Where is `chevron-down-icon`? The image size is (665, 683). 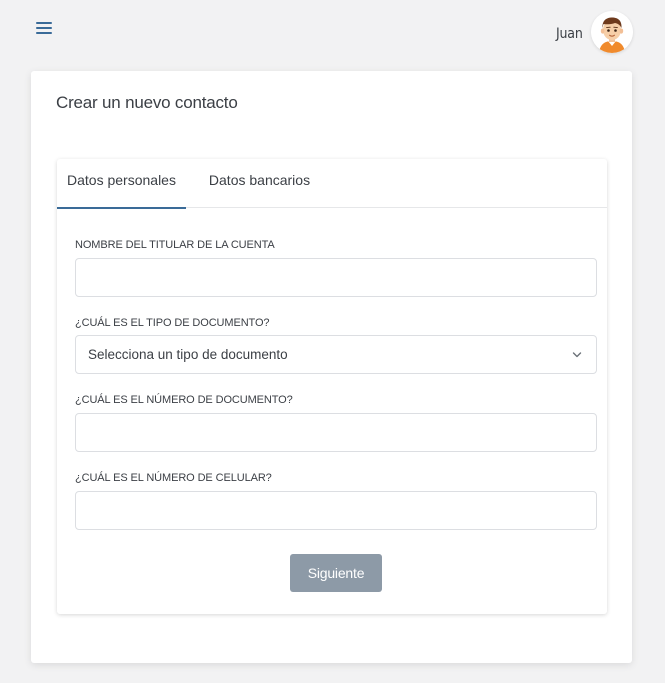
chevron-down-icon is located at coordinates (577, 355).